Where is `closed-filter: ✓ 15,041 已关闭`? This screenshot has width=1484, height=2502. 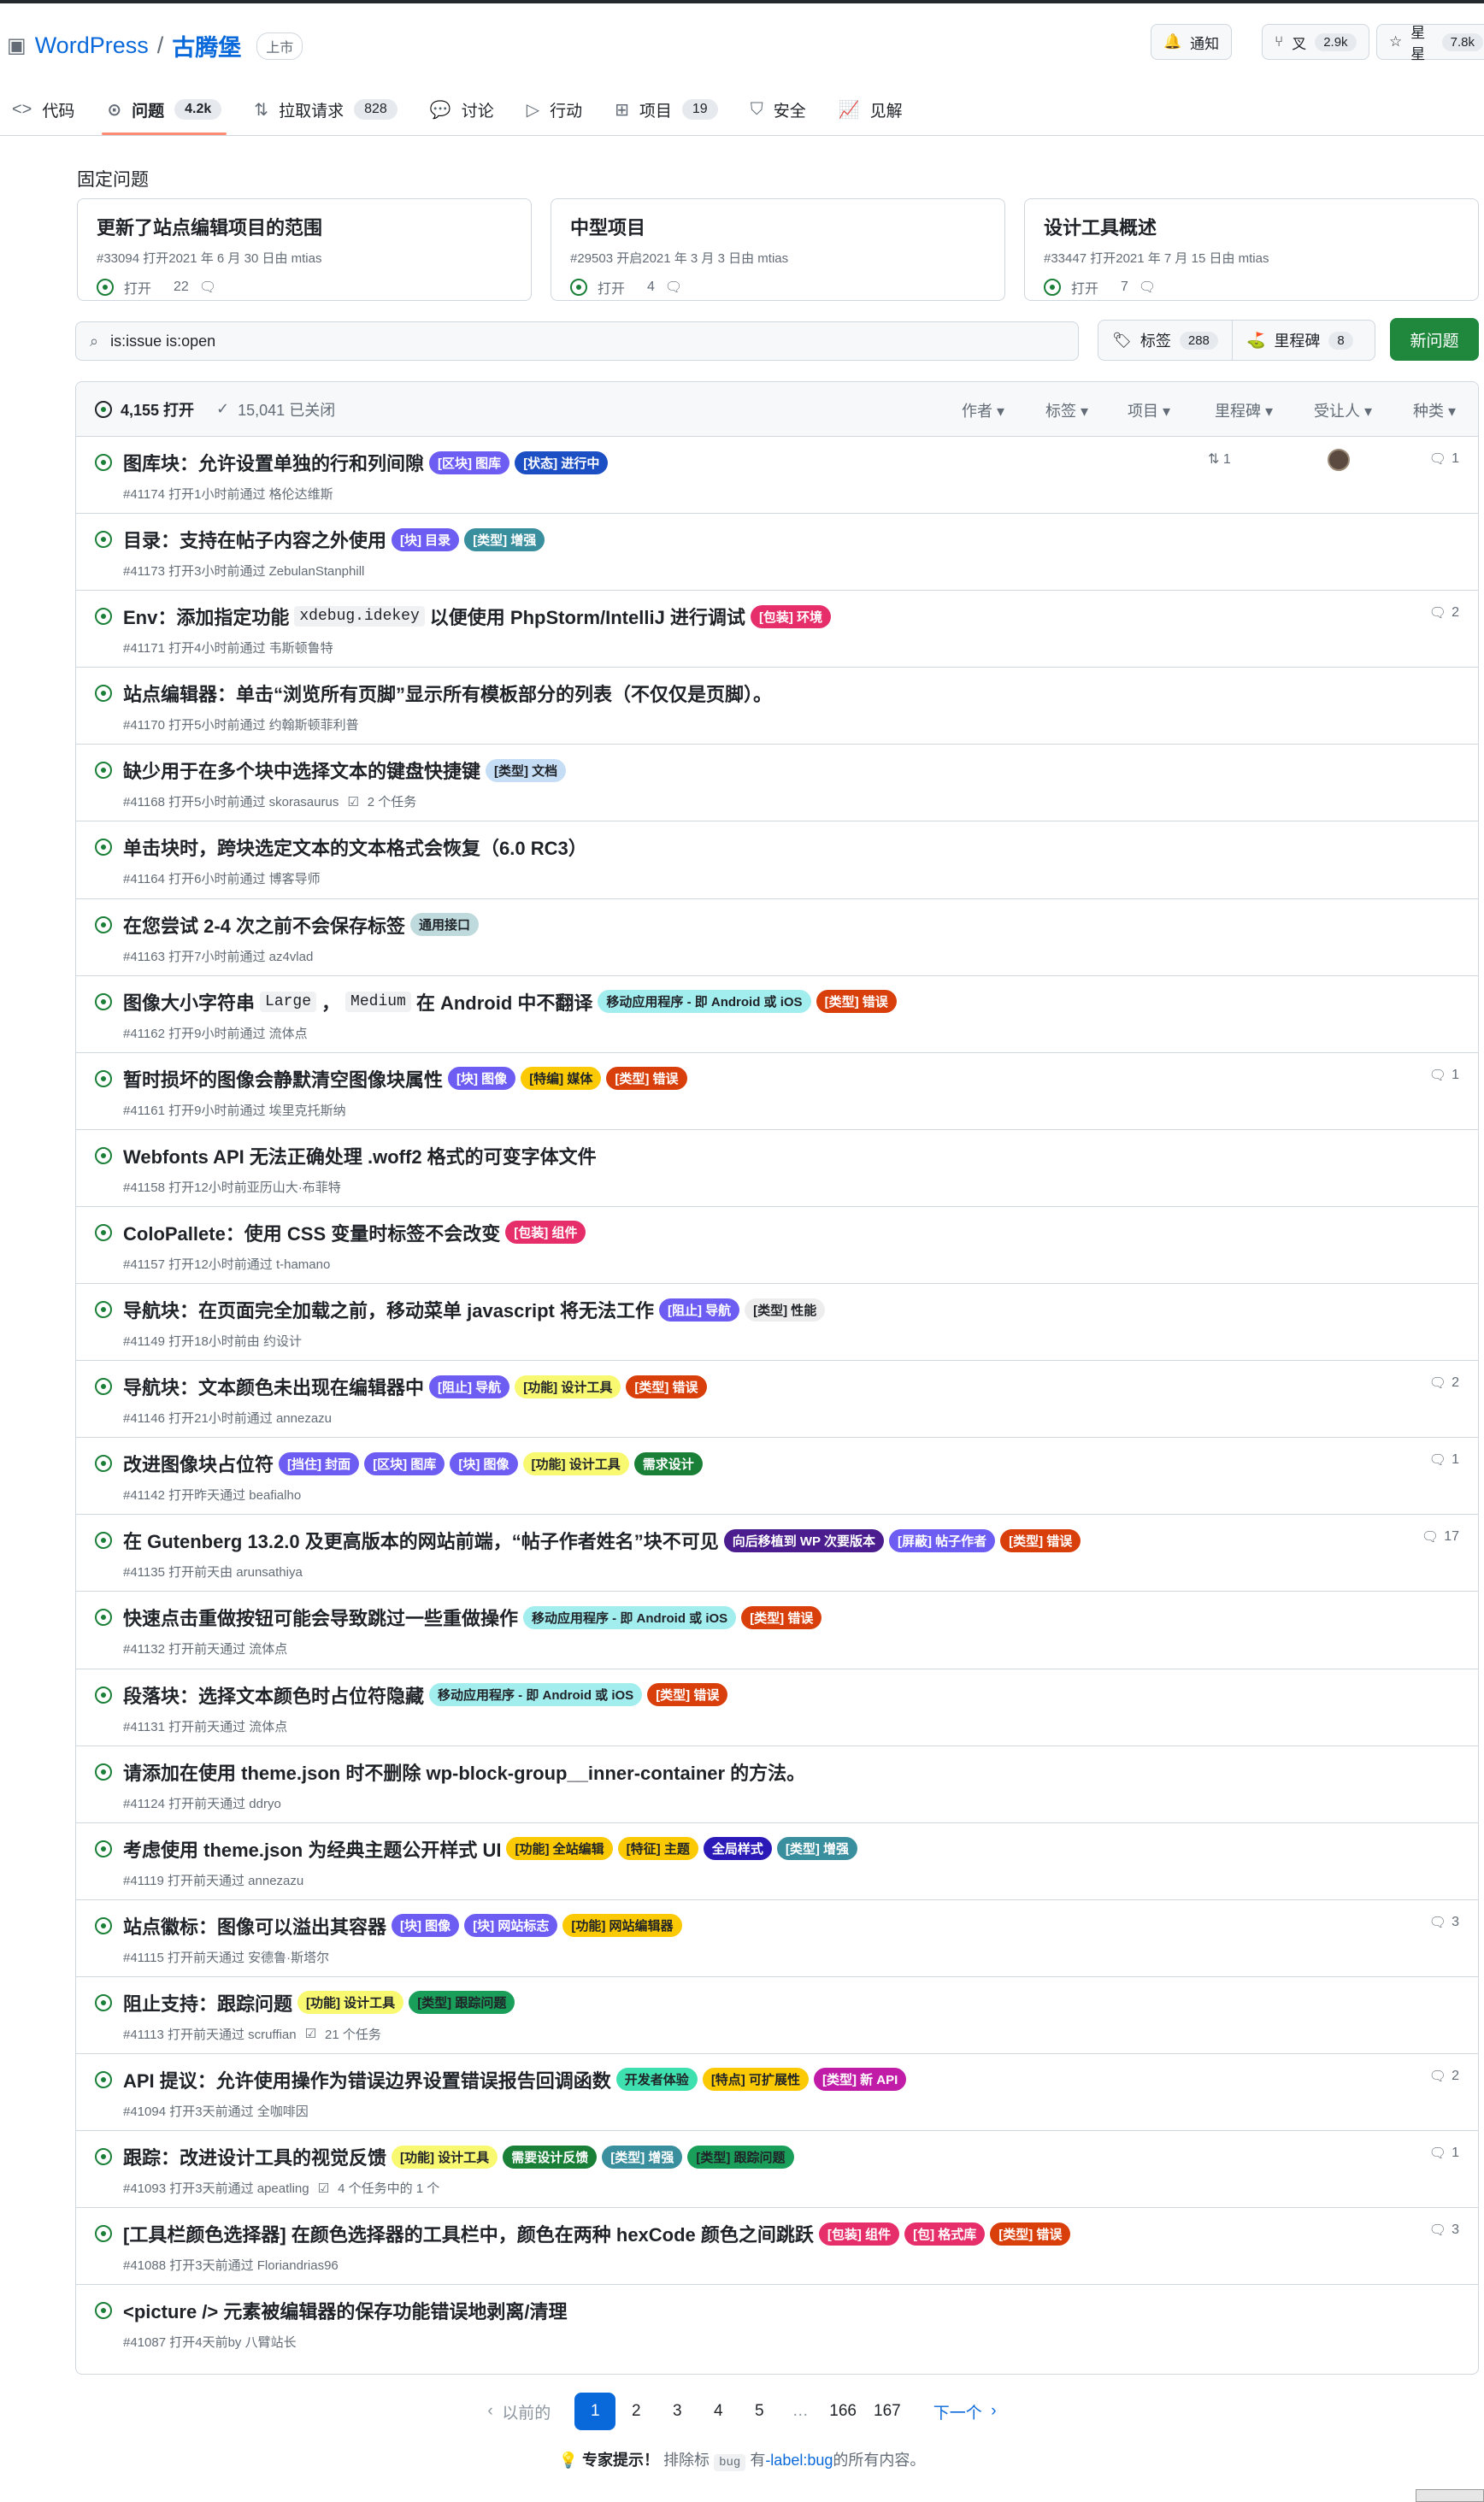
closed-filter: ✓ 15,041 已关闭 is located at coordinates (275, 409).